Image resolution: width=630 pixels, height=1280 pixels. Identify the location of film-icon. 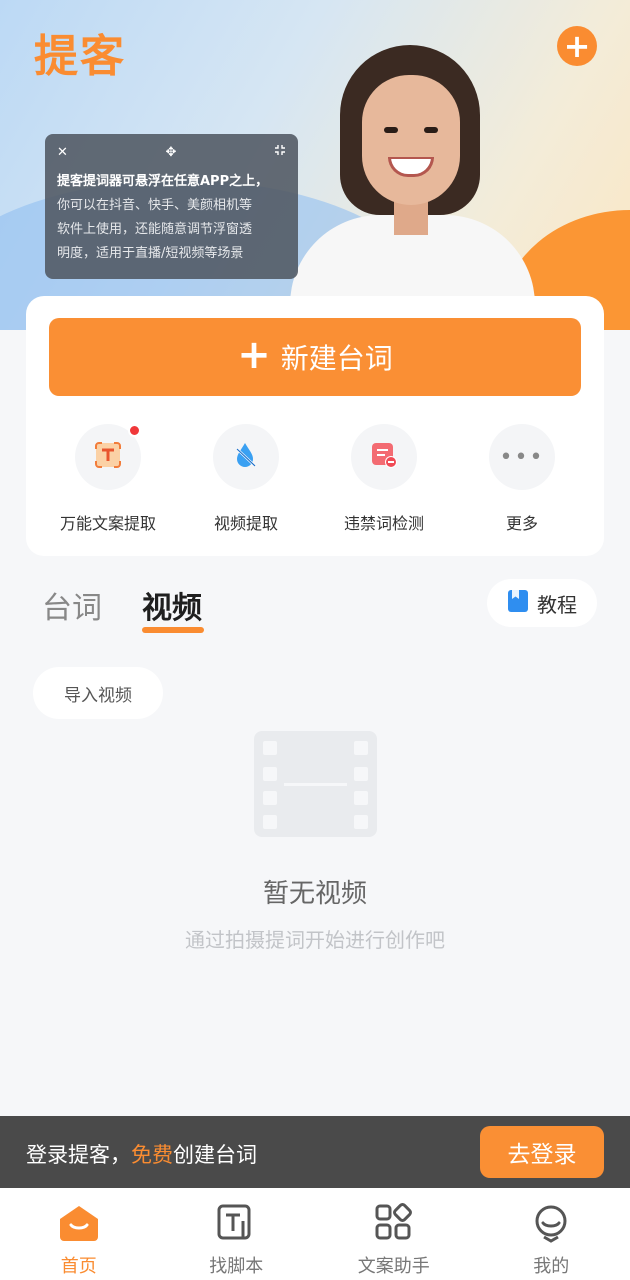
(315, 784).